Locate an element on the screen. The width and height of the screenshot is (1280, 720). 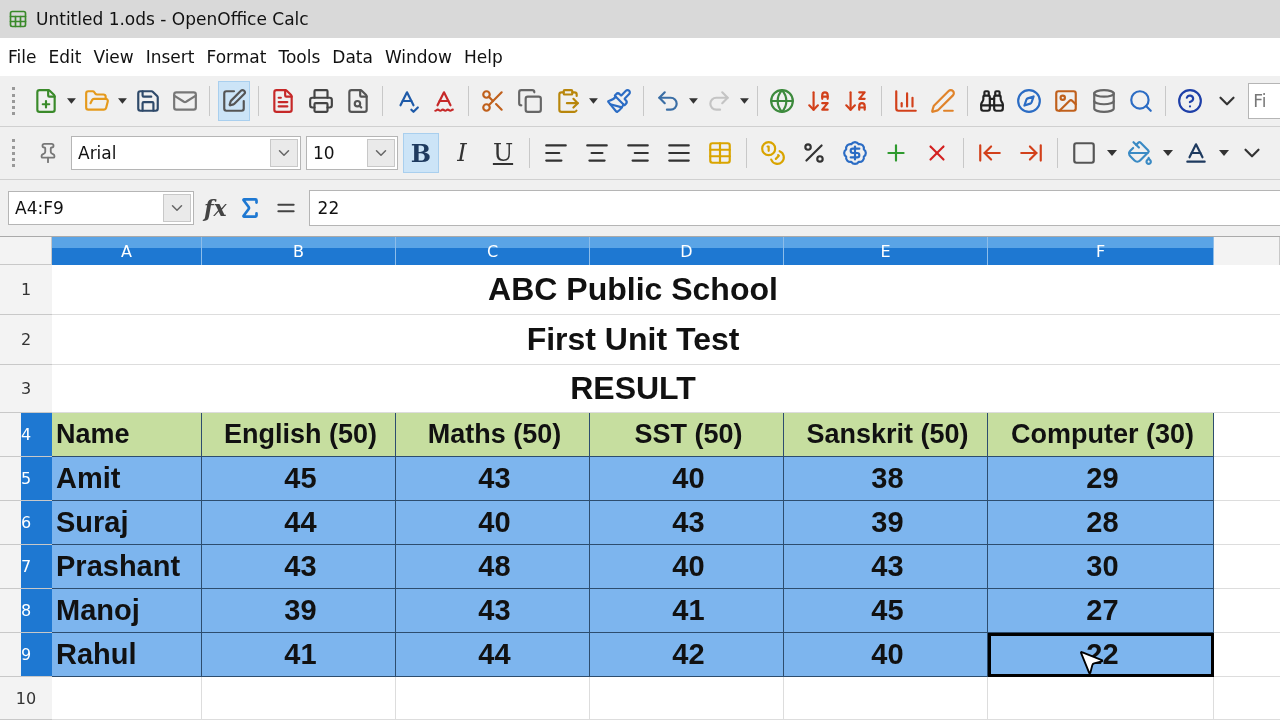
row-header: 6 is located at coordinates (26, 523).